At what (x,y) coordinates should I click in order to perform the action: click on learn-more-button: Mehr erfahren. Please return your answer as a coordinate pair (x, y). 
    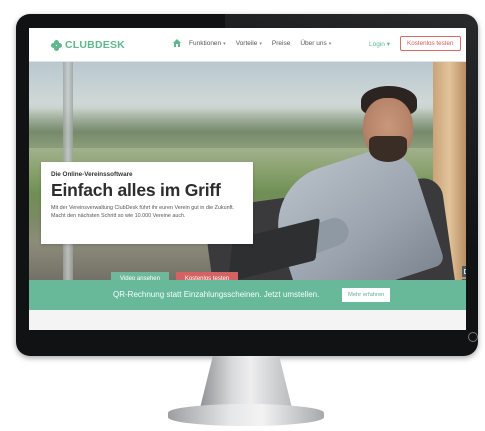
    Looking at the image, I should click on (366, 295).